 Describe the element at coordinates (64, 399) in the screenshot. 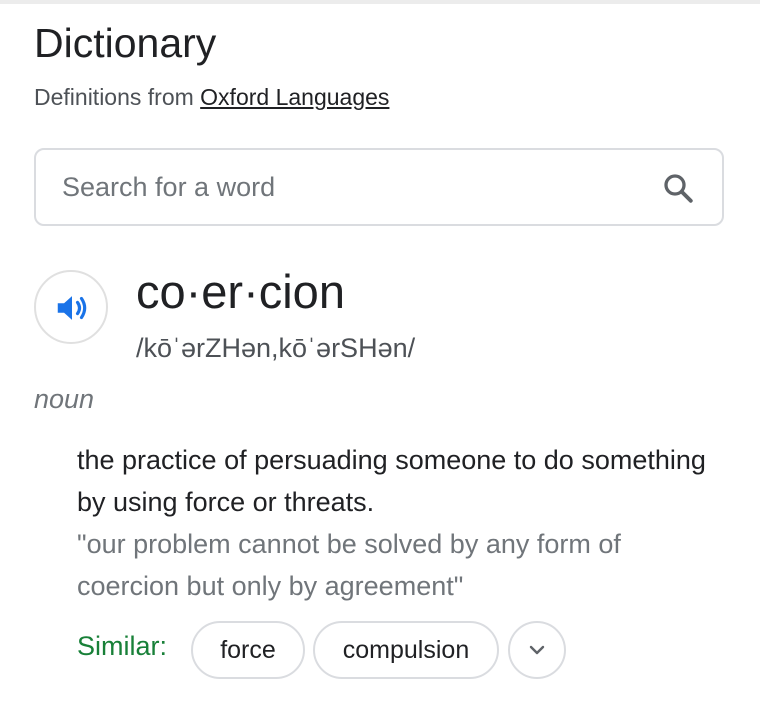

I see `part-of-speech: noun` at that location.